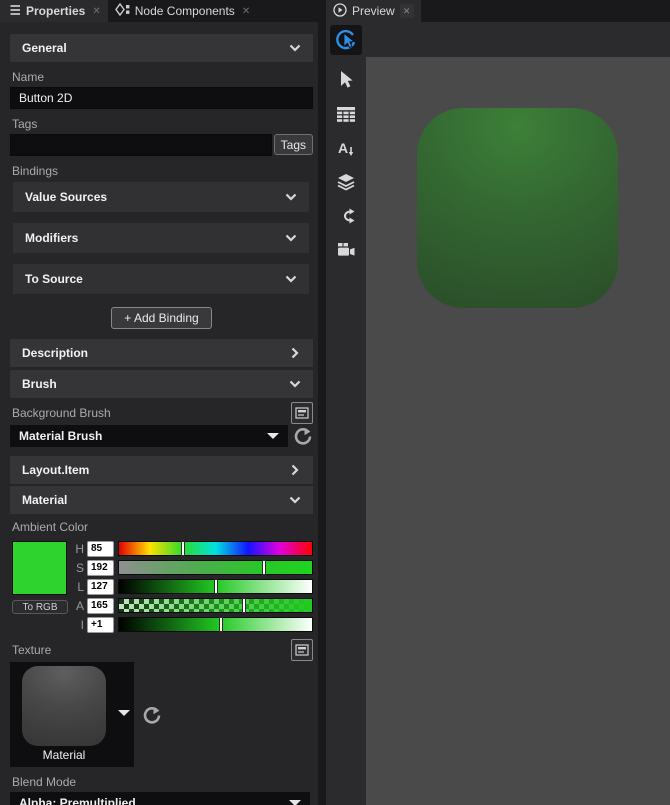  I want to click on grid-tool-button, so click(346, 114).